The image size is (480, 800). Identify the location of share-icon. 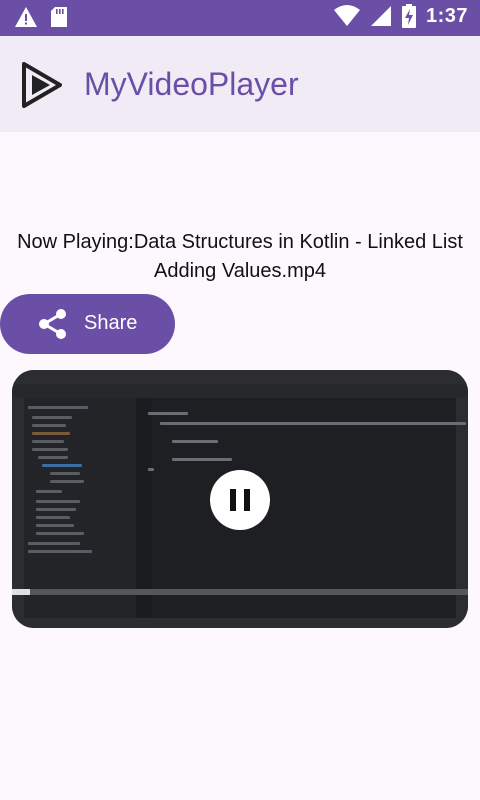
(52, 324).